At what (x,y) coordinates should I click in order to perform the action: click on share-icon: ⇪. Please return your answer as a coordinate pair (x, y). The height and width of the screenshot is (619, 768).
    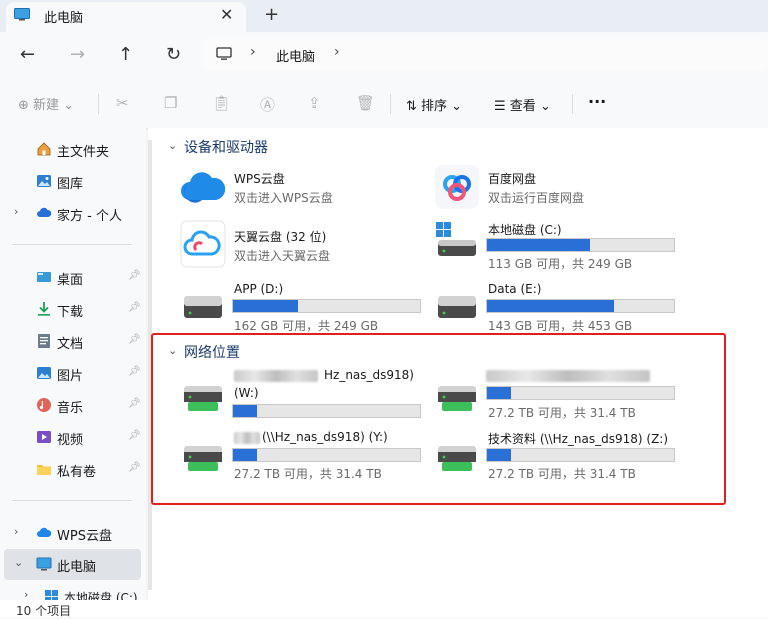
    Looking at the image, I should click on (314, 103).